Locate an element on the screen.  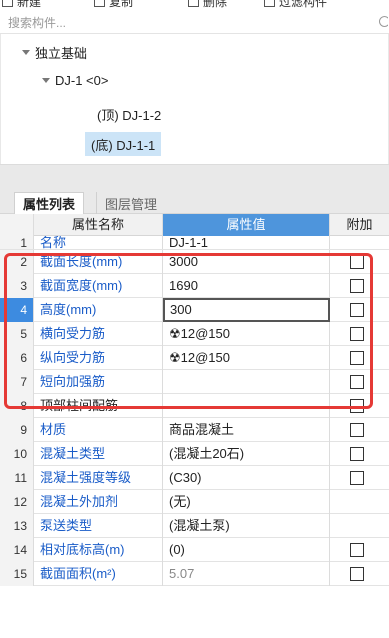
filter-button: 过滤构件 is located at coordinates (295, 4).